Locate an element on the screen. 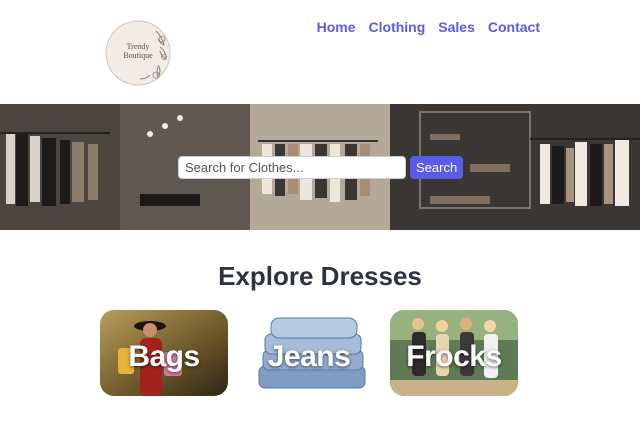  category-label-jeans: Jeans is located at coordinates (309, 356).